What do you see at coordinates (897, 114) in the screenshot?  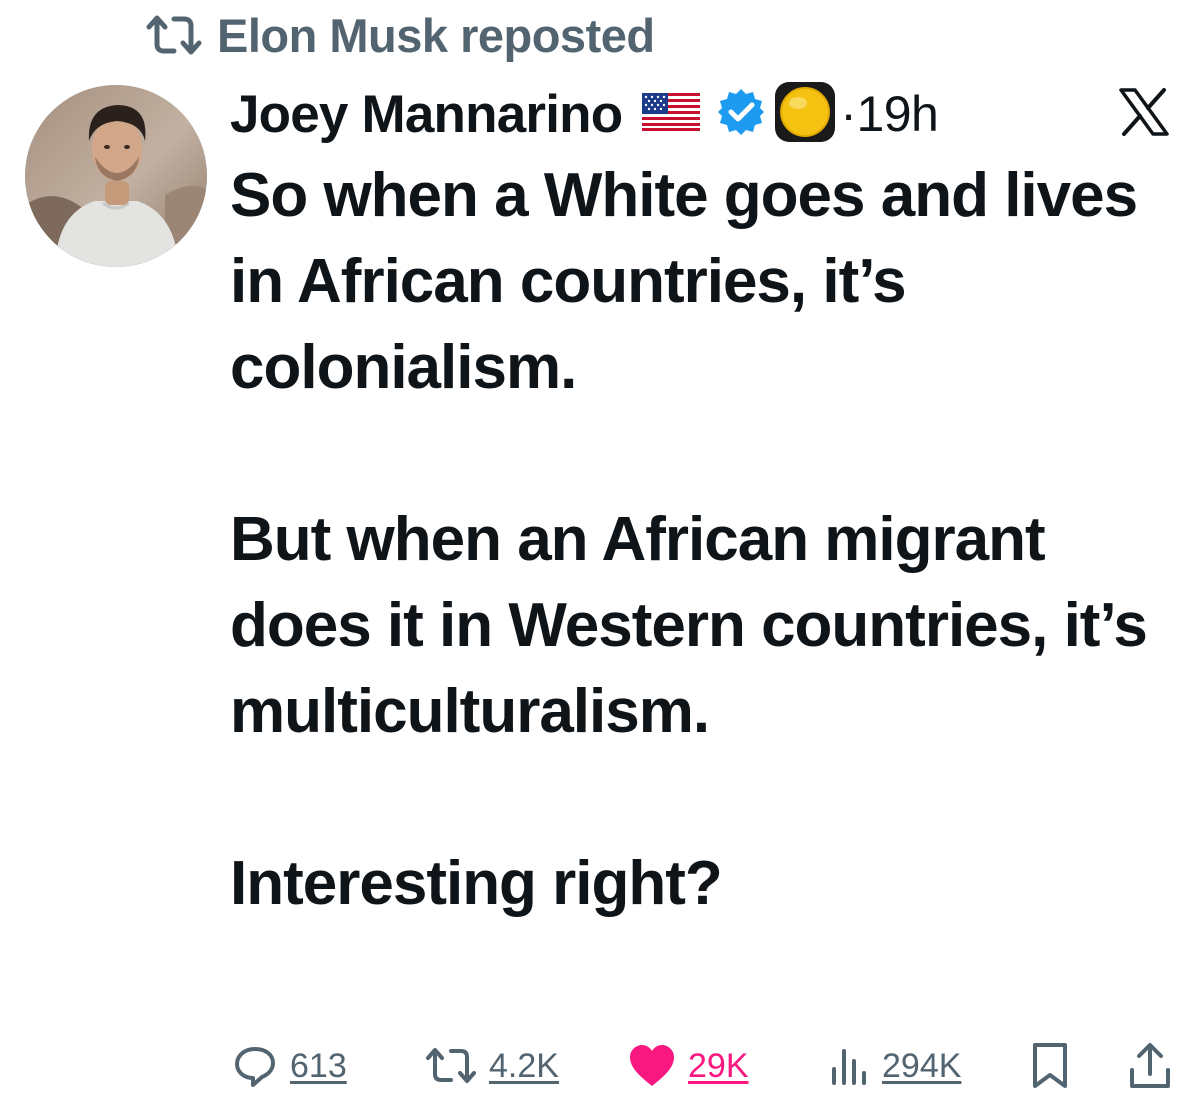 I see `time: 19h` at bounding box center [897, 114].